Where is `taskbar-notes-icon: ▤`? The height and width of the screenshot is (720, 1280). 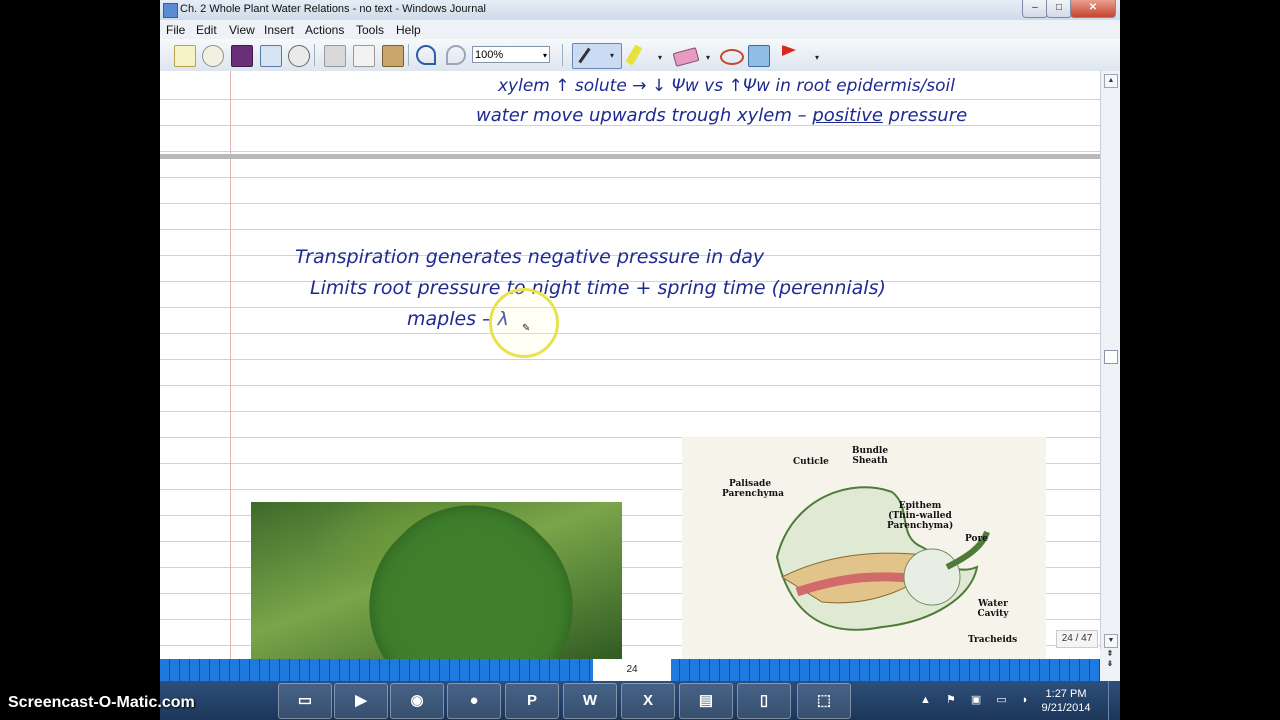
taskbar-notes-icon: ▤ is located at coordinates (706, 701).